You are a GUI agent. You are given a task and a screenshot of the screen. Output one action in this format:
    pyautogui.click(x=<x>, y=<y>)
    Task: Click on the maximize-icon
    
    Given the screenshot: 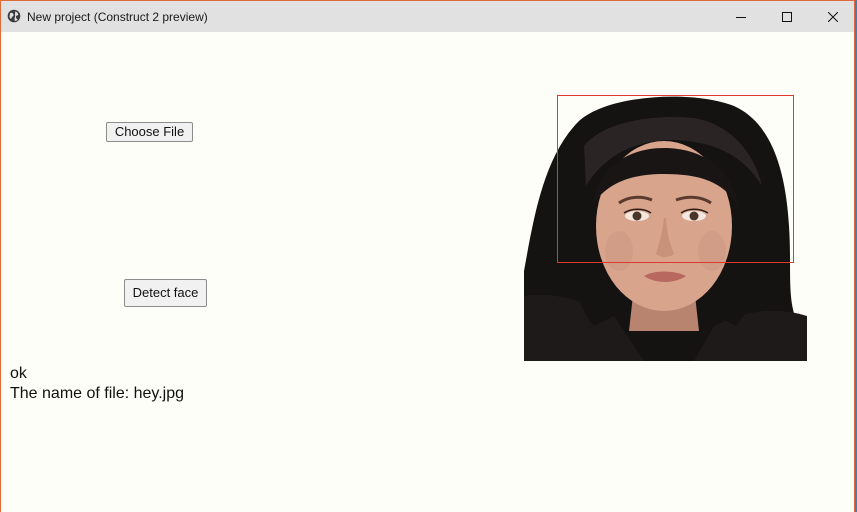 What is the action you would take?
    pyautogui.click(x=787, y=16)
    